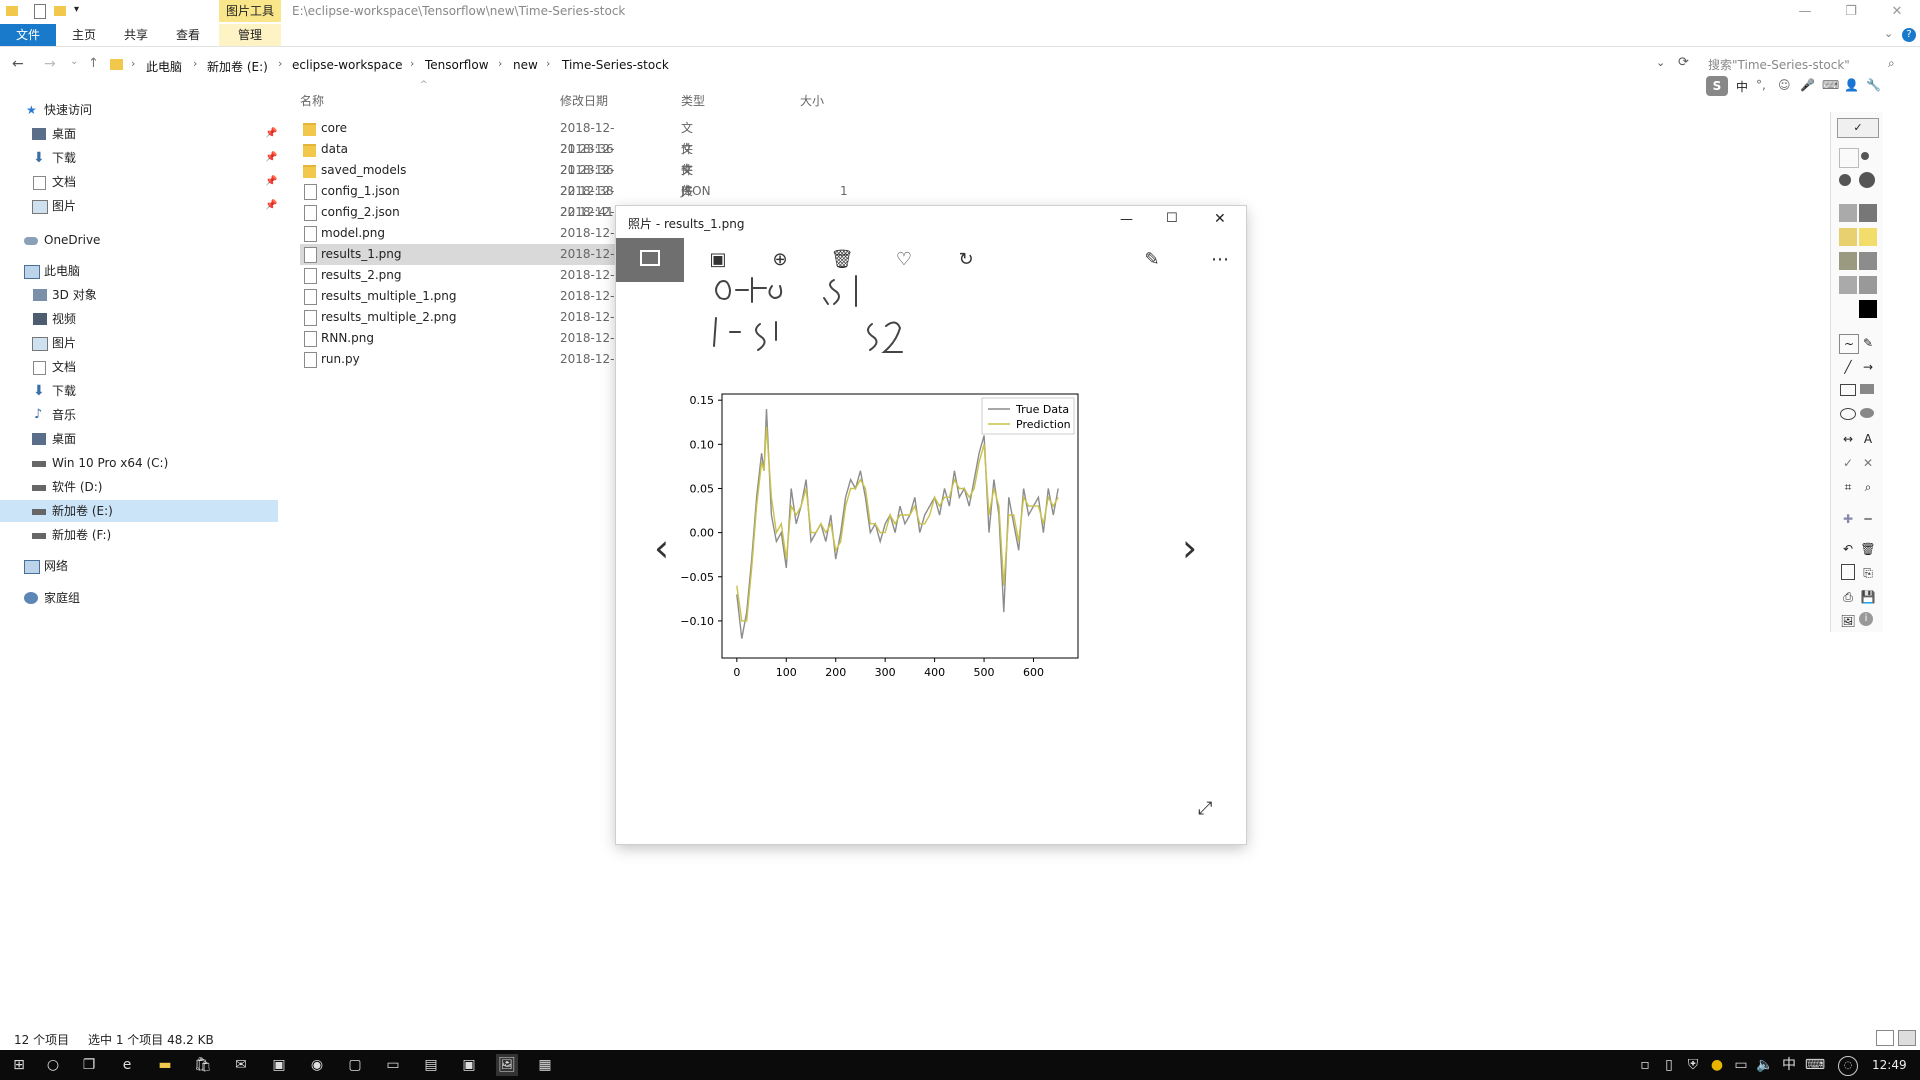 Image resolution: width=1920 pixels, height=1080 pixels. What do you see at coordinates (1807, 85) in the screenshot?
I see `microphone-icon: 🎤` at bounding box center [1807, 85].